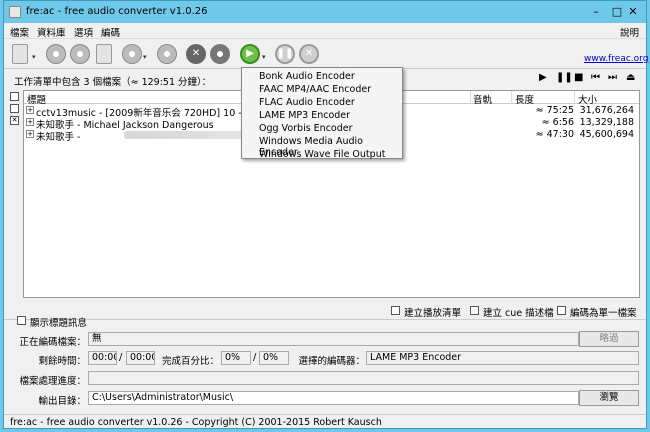 Image resolution: width=650 pixels, height=432 pixels. I want to click on encoder-option: FLAC Audio Encoder, so click(307, 102).